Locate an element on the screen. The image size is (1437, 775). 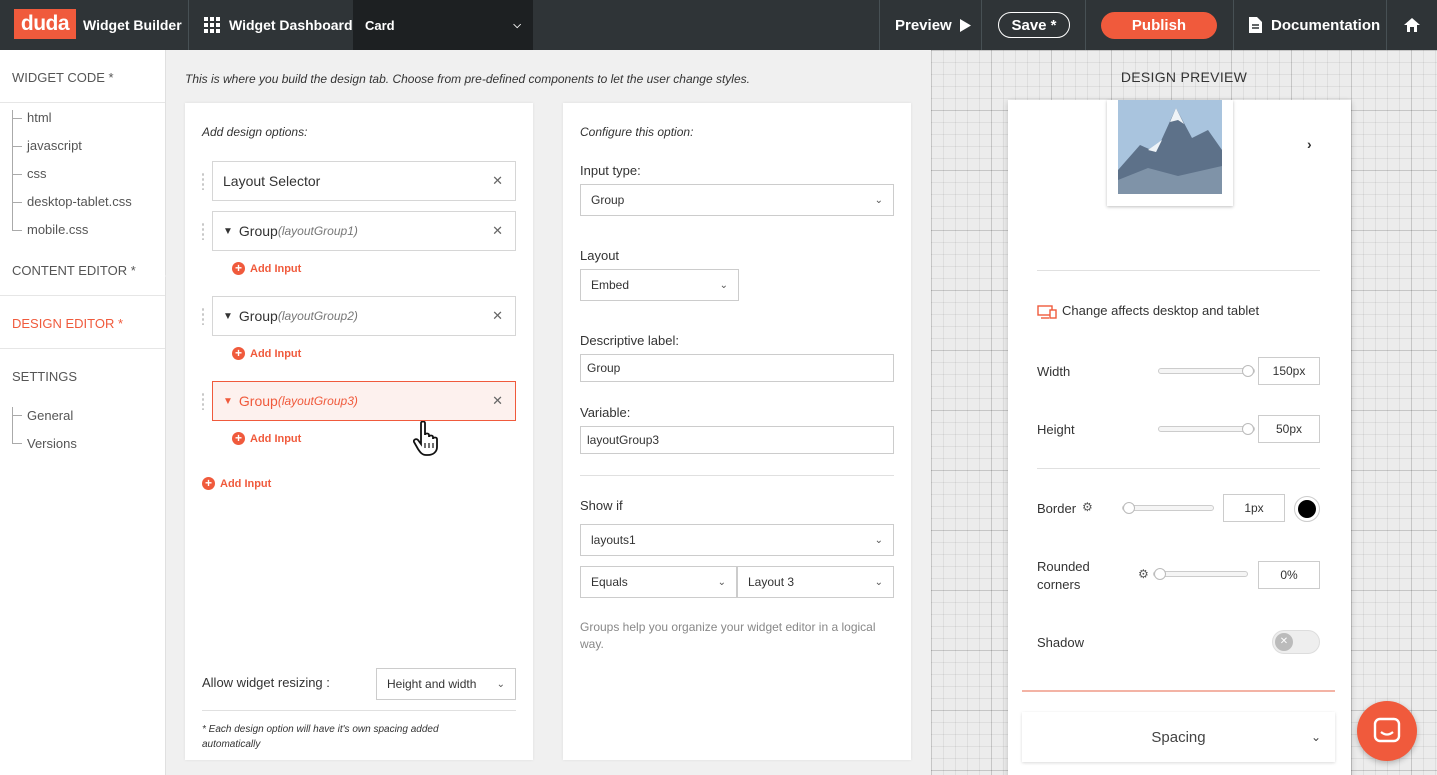
options-title: Add design options: is located at coordinates (255, 132).